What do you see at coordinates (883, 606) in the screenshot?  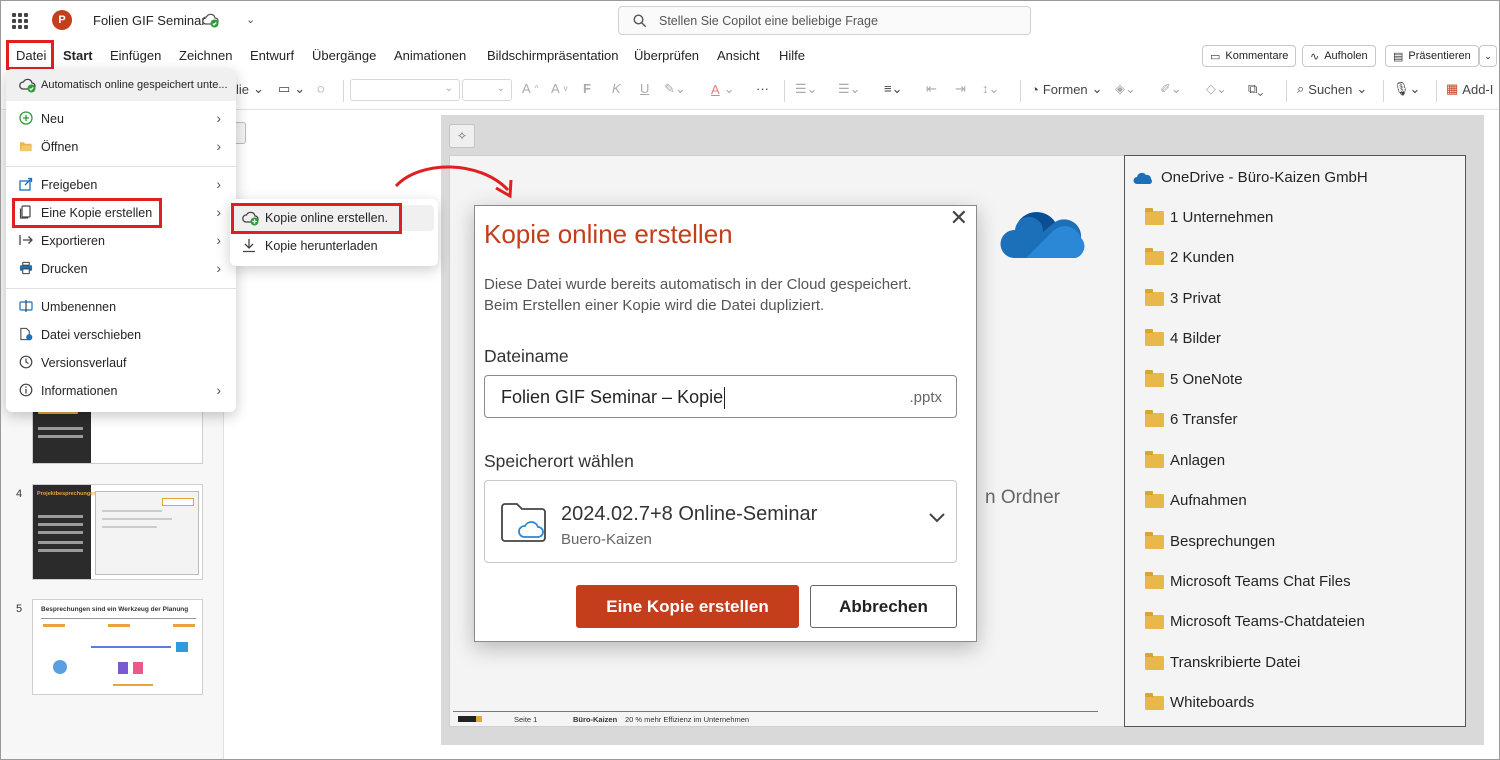 I see `cancel-button: Abbrechen` at bounding box center [883, 606].